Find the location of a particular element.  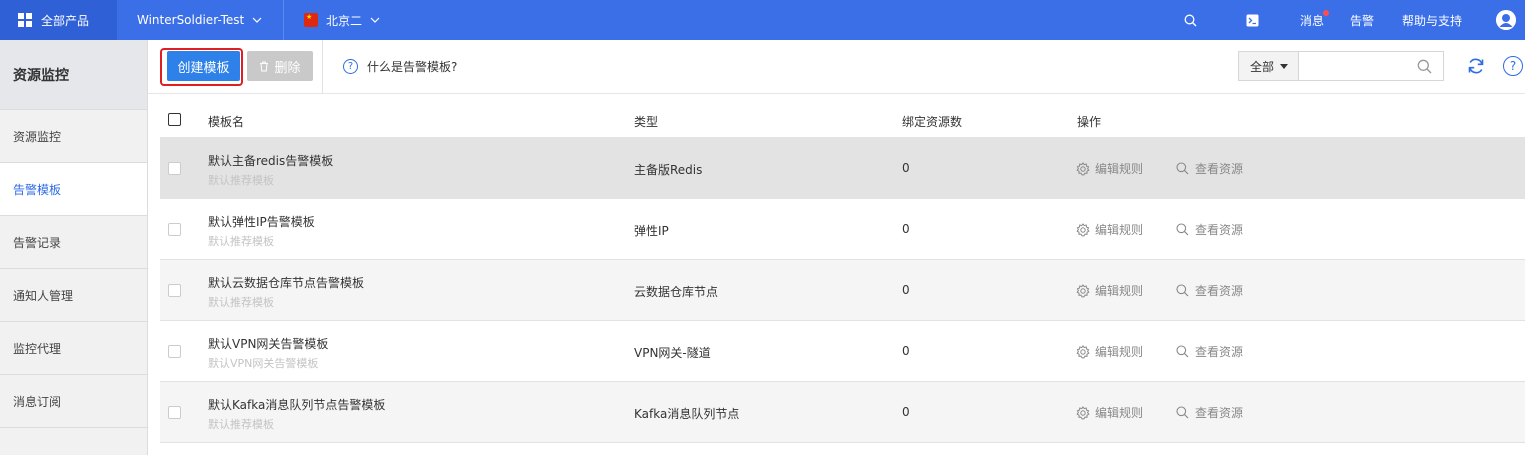

unread-dot is located at coordinates (1325, 12).